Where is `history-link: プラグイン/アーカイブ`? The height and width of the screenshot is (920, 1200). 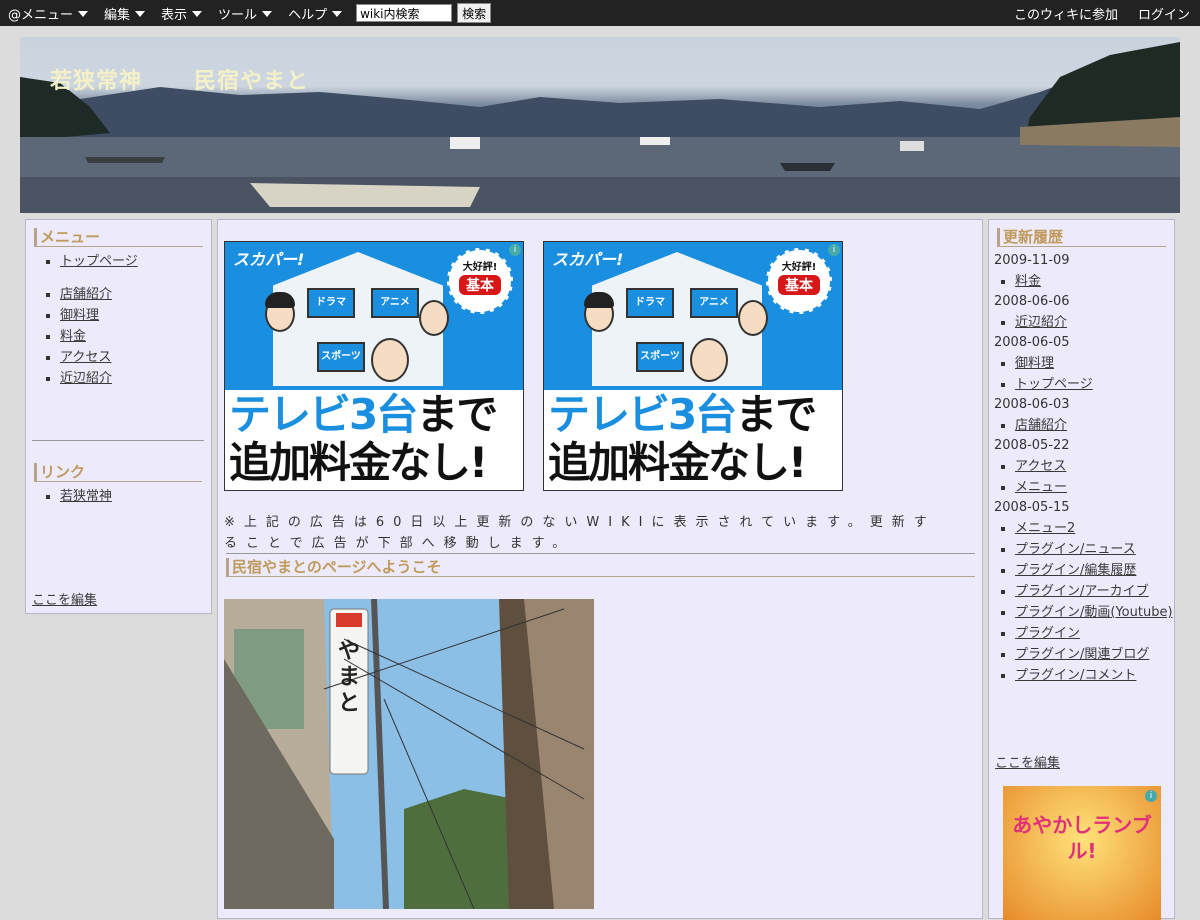
history-link: プラグイン/アーカイブ is located at coordinates (1082, 591).